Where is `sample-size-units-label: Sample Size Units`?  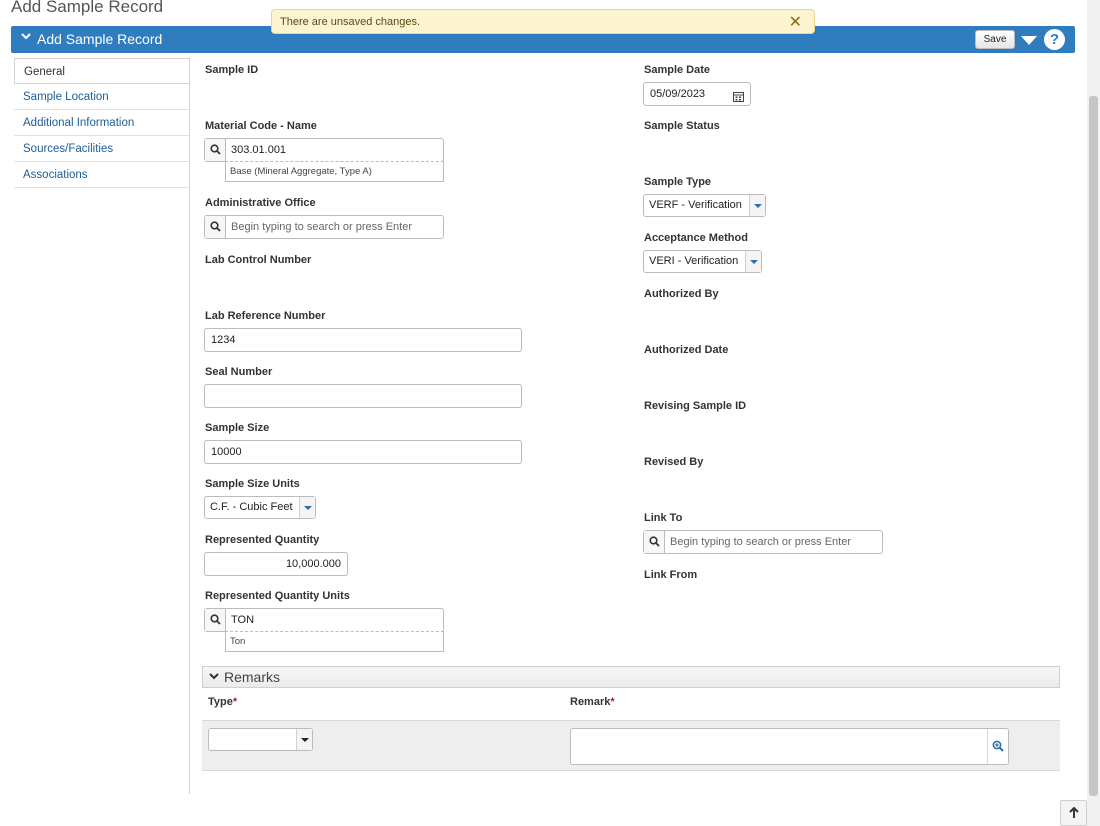
sample-size-units-label: Sample Size Units is located at coordinates (252, 484).